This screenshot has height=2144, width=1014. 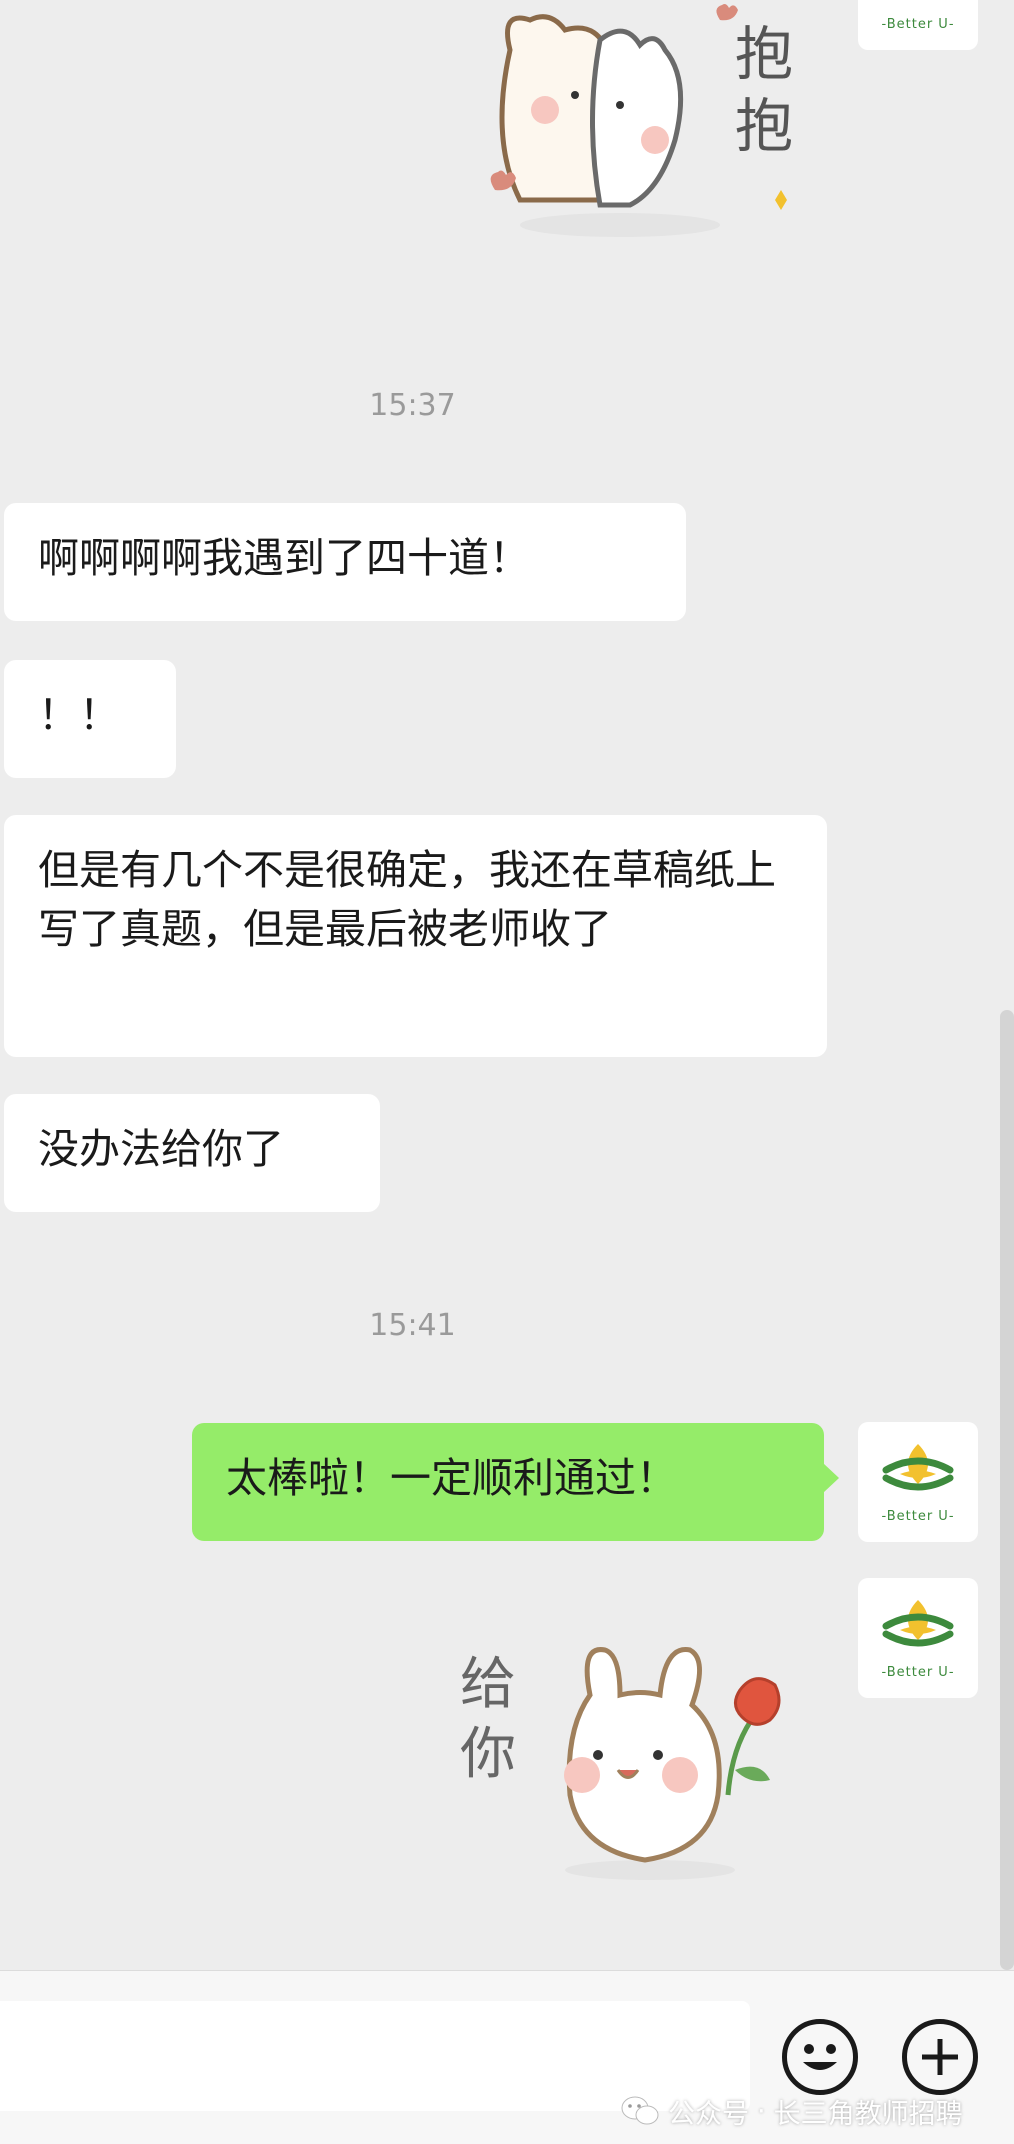 I want to click on message-bubble-contact: 没办法给你了, so click(x=192, y=1153).